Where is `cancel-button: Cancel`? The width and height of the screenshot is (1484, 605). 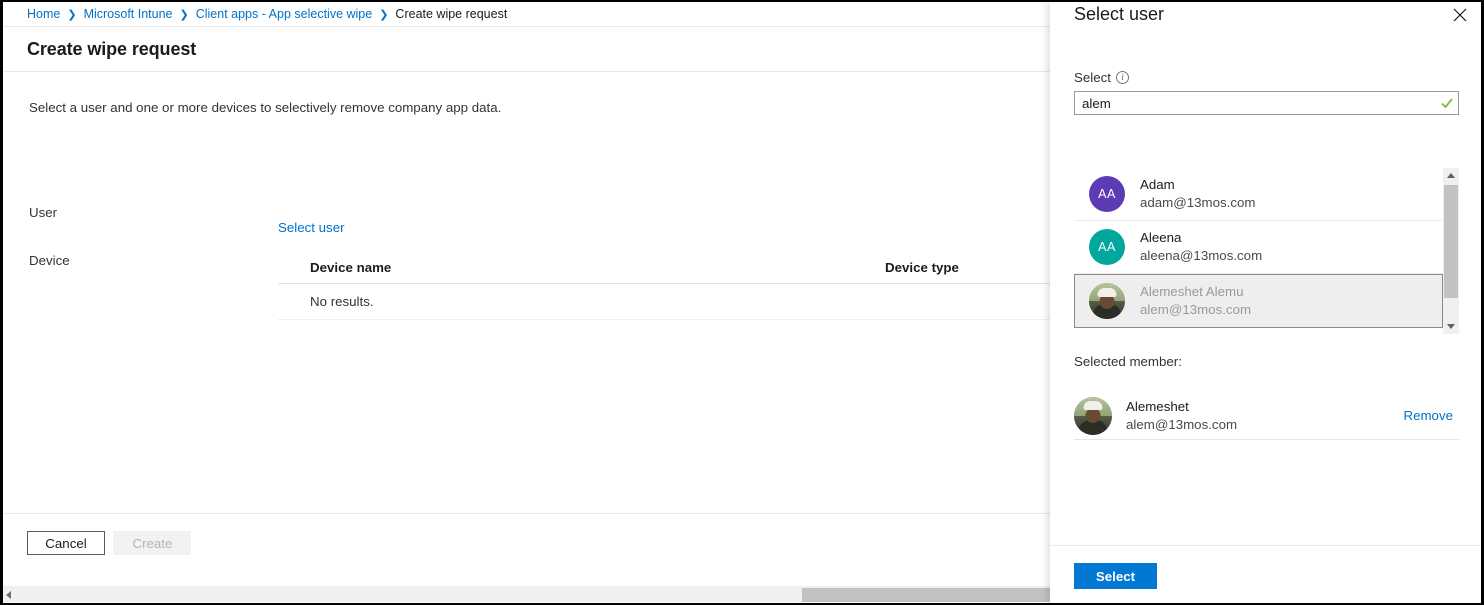 cancel-button: Cancel is located at coordinates (66, 543).